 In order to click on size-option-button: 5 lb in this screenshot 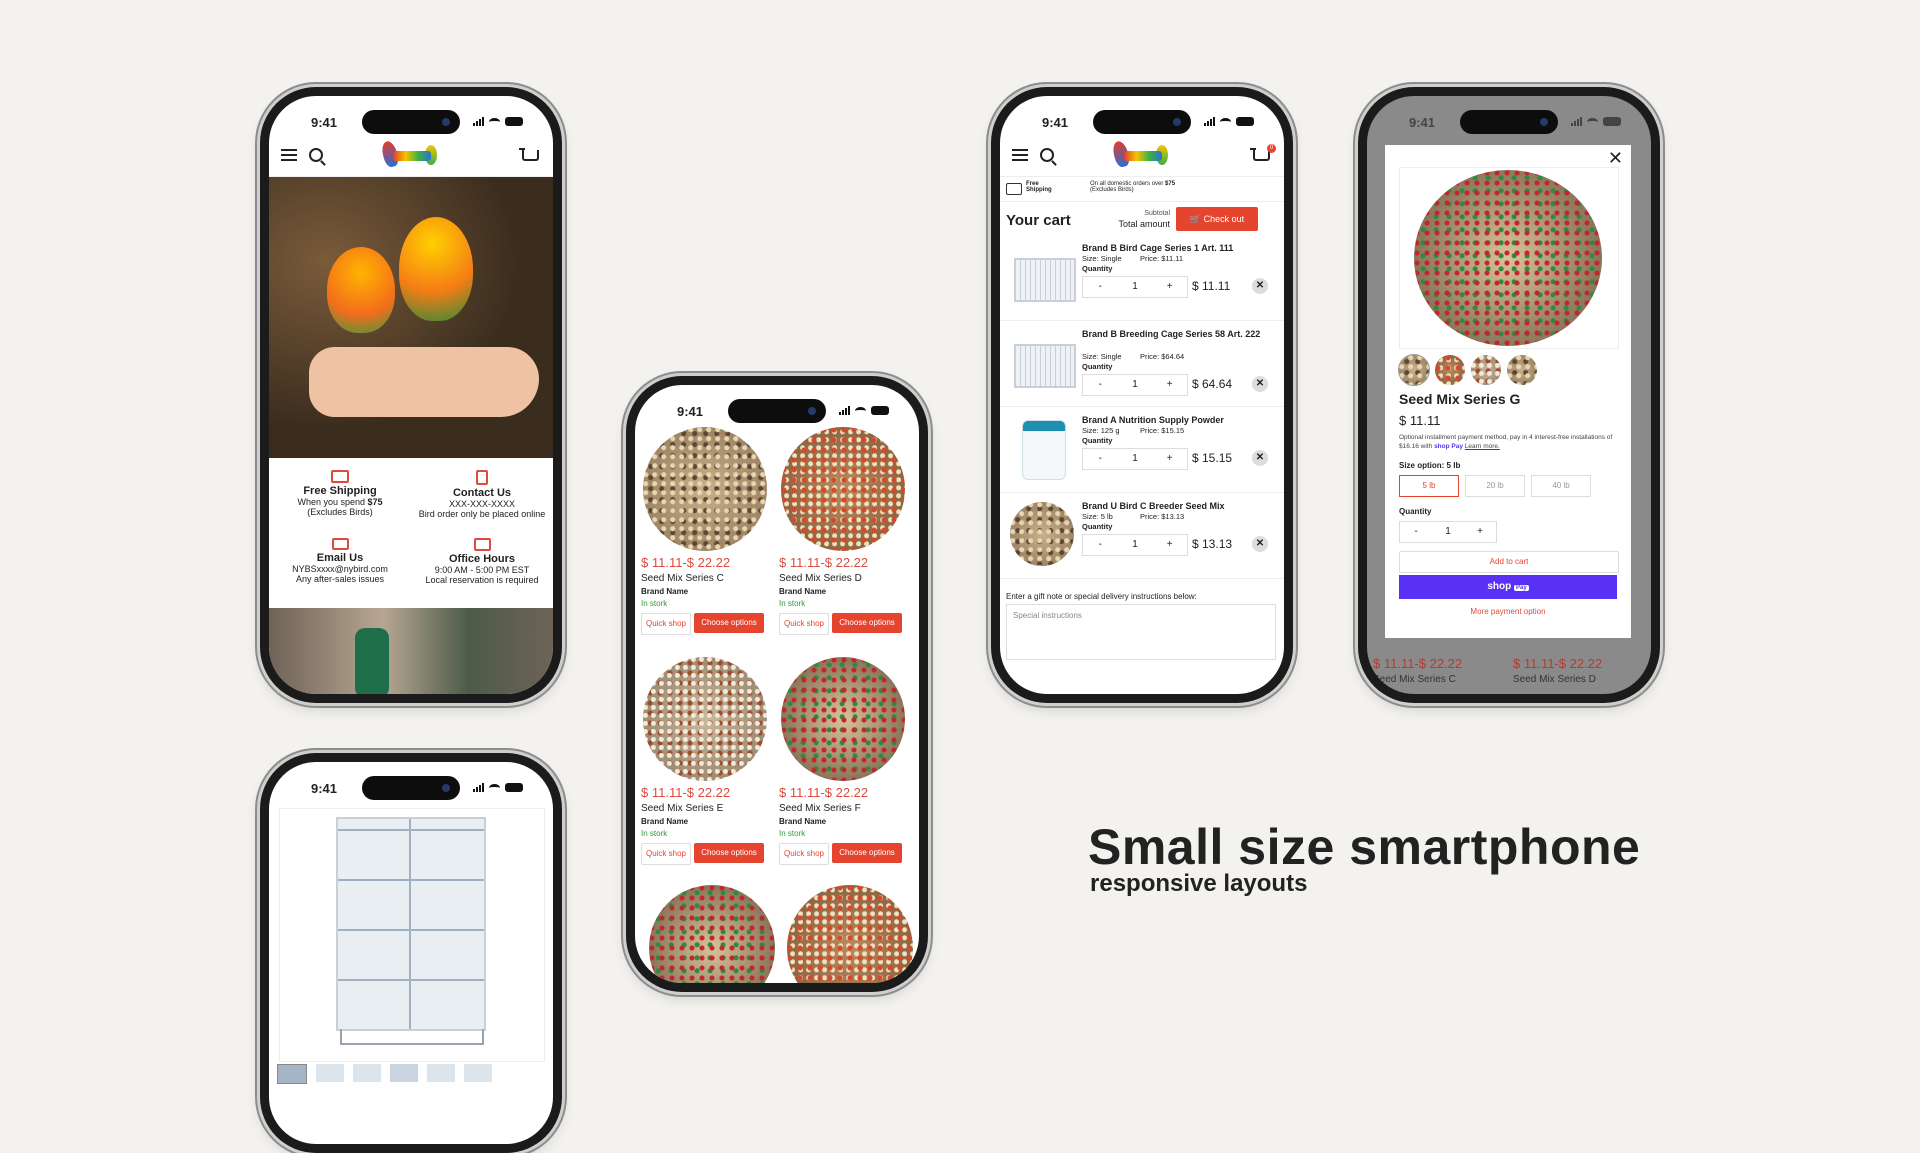, I will do `click(1429, 486)`.